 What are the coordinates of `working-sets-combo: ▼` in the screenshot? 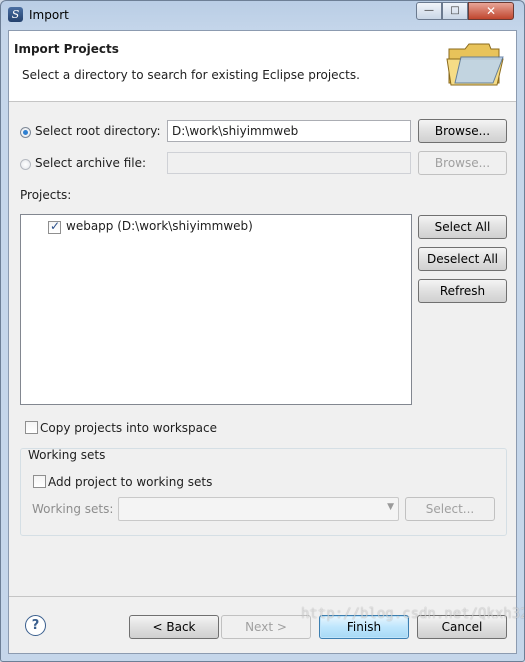 It's located at (258, 509).